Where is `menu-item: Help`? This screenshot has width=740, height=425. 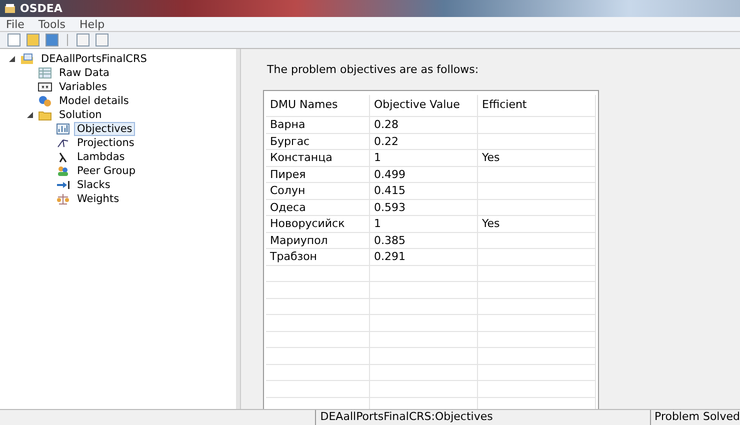
menu-item: Help is located at coordinates (92, 24).